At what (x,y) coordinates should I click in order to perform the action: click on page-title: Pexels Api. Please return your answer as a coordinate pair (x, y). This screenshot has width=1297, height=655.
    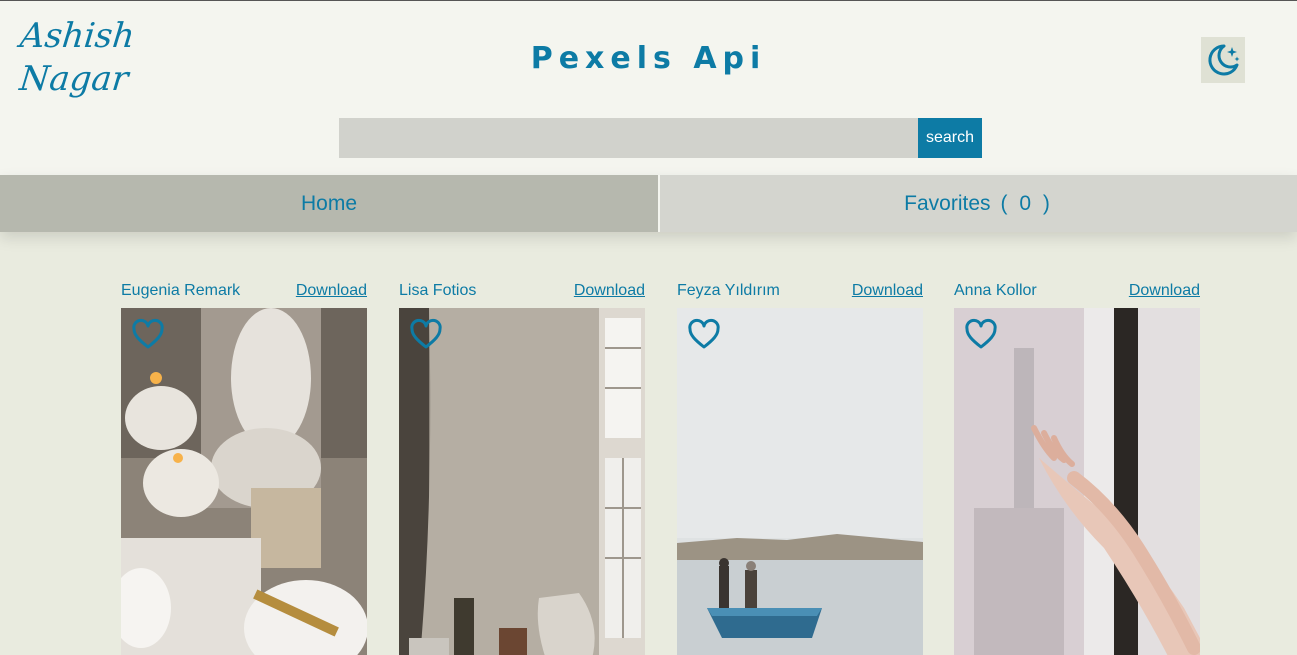
    Looking at the image, I should click on (648, 58).